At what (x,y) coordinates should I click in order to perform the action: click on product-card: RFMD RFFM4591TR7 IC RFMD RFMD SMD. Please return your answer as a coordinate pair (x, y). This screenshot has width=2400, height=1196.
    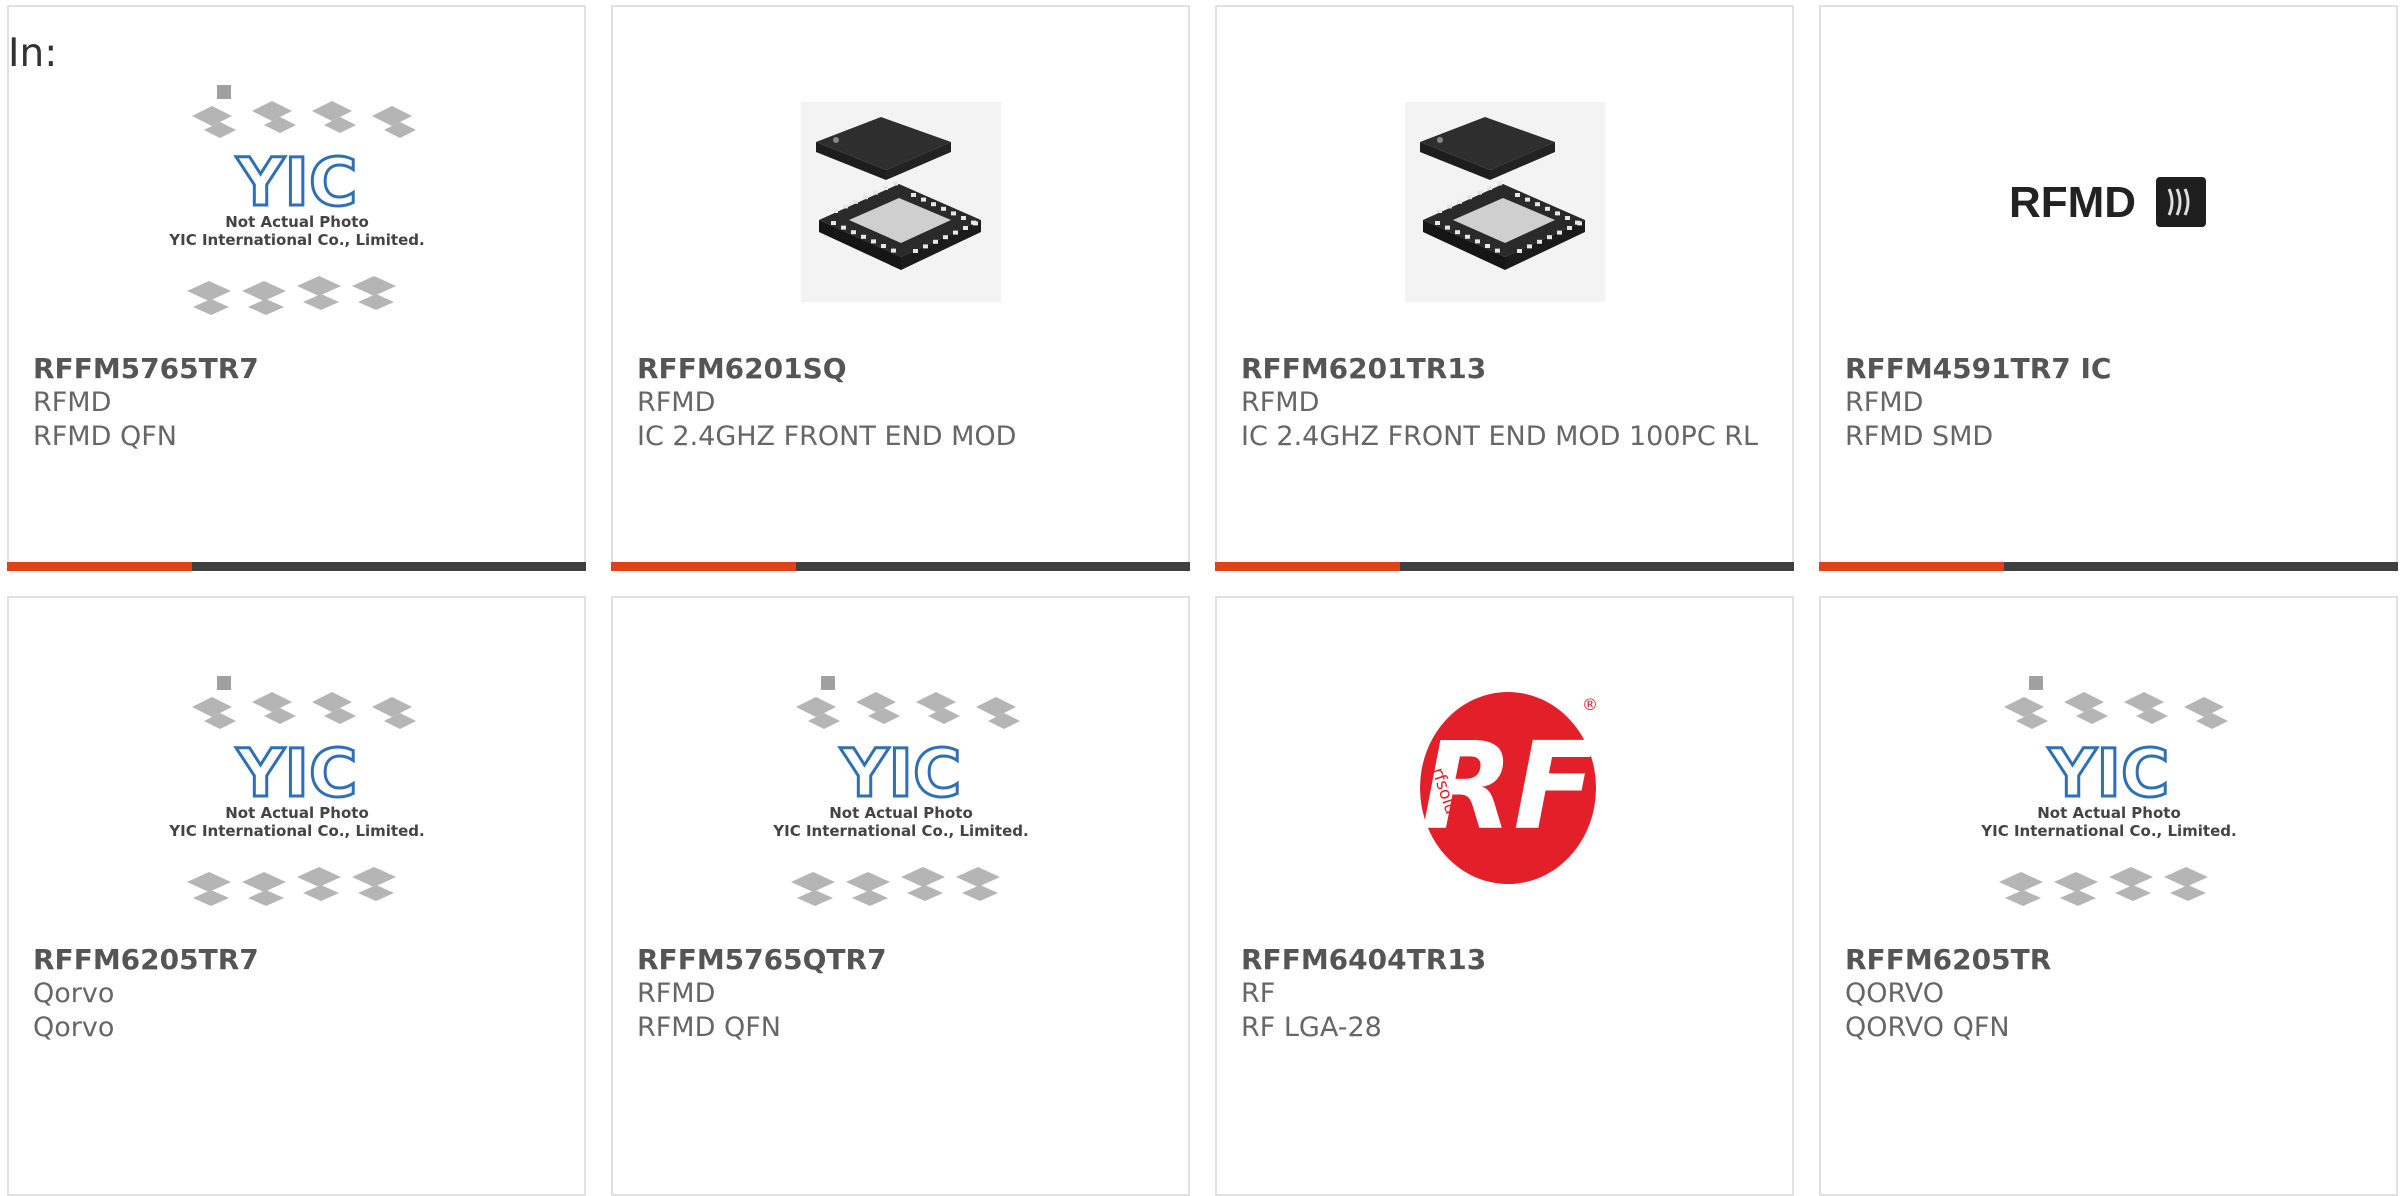
    Looking at the image, I should click on (2108, 288).